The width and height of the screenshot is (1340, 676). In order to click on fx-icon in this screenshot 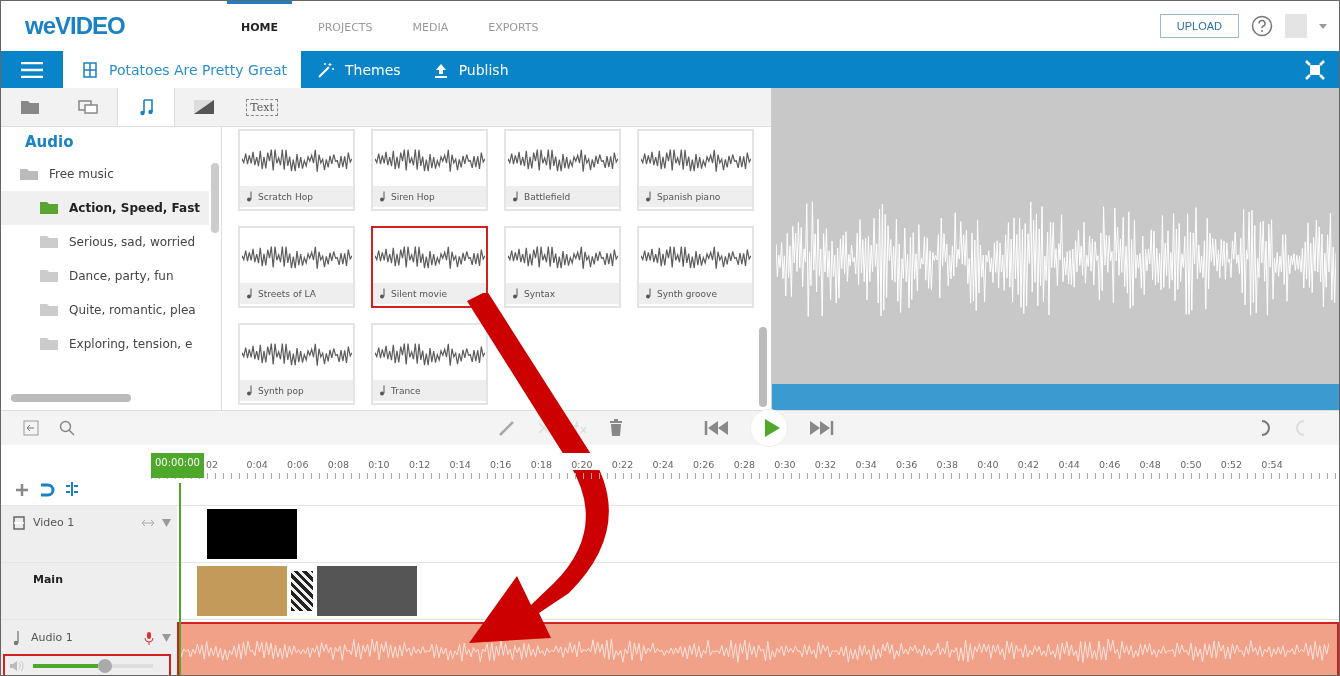, I will do `click(580, 428)`.